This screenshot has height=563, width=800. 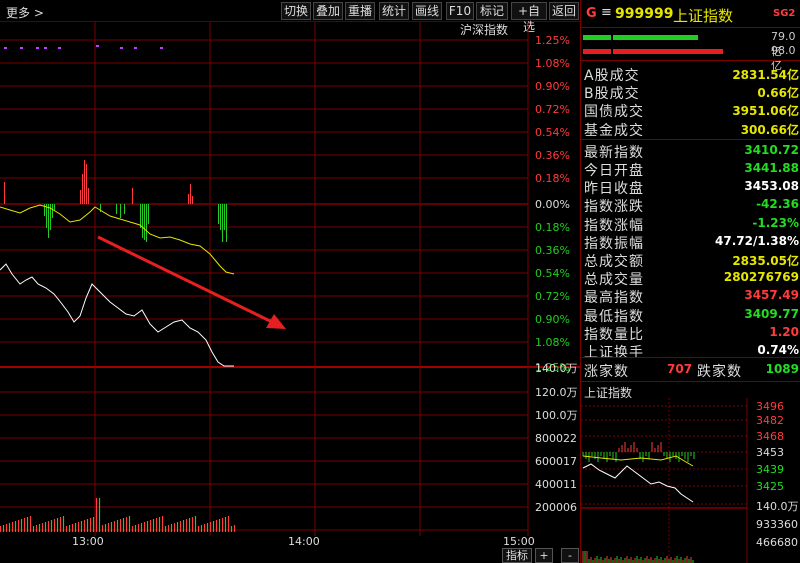 I want to click on quote-row-label: 今日开盘, so click(x=614, y=171).